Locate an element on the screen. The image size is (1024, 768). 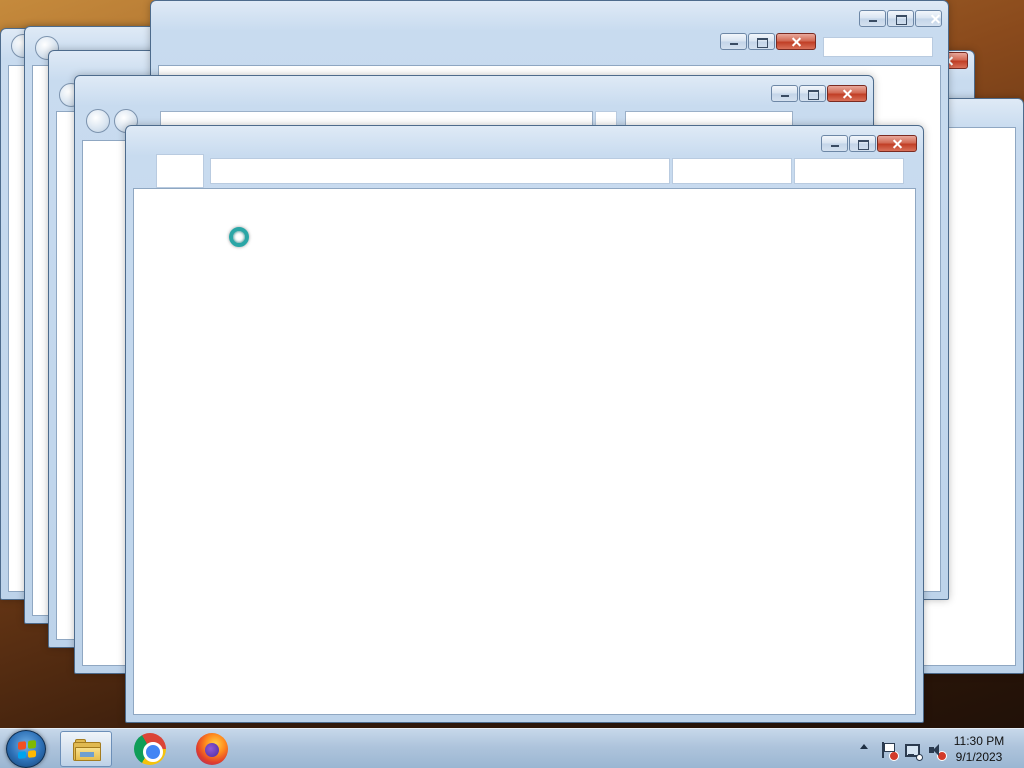
clock-date: 9/1/2023 is located at coordinates (979, 757).